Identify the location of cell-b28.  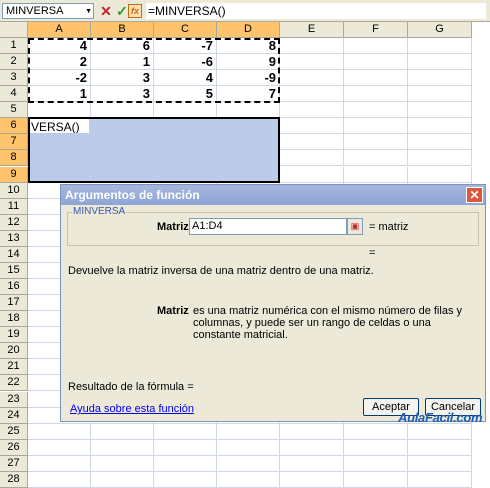
(122, 480).